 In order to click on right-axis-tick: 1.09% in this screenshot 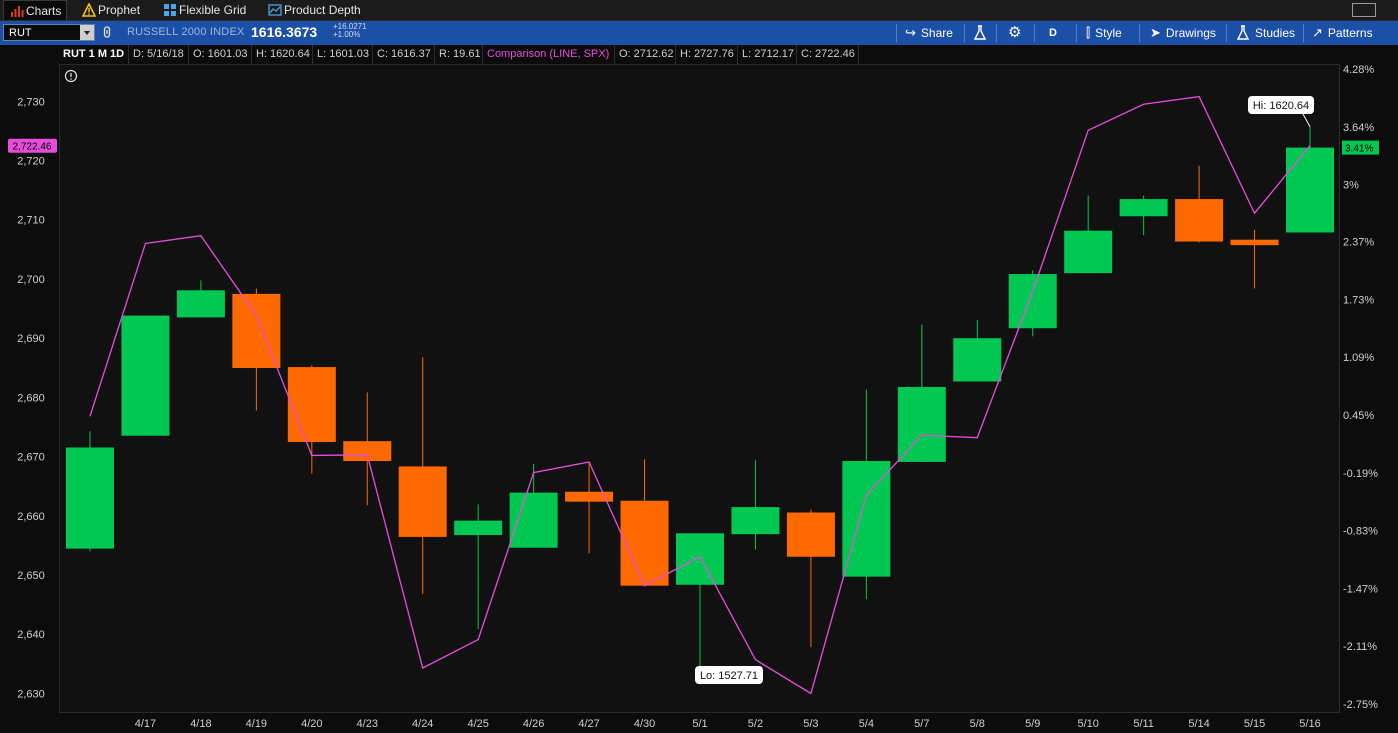, I will do `click(1358, 358)`.